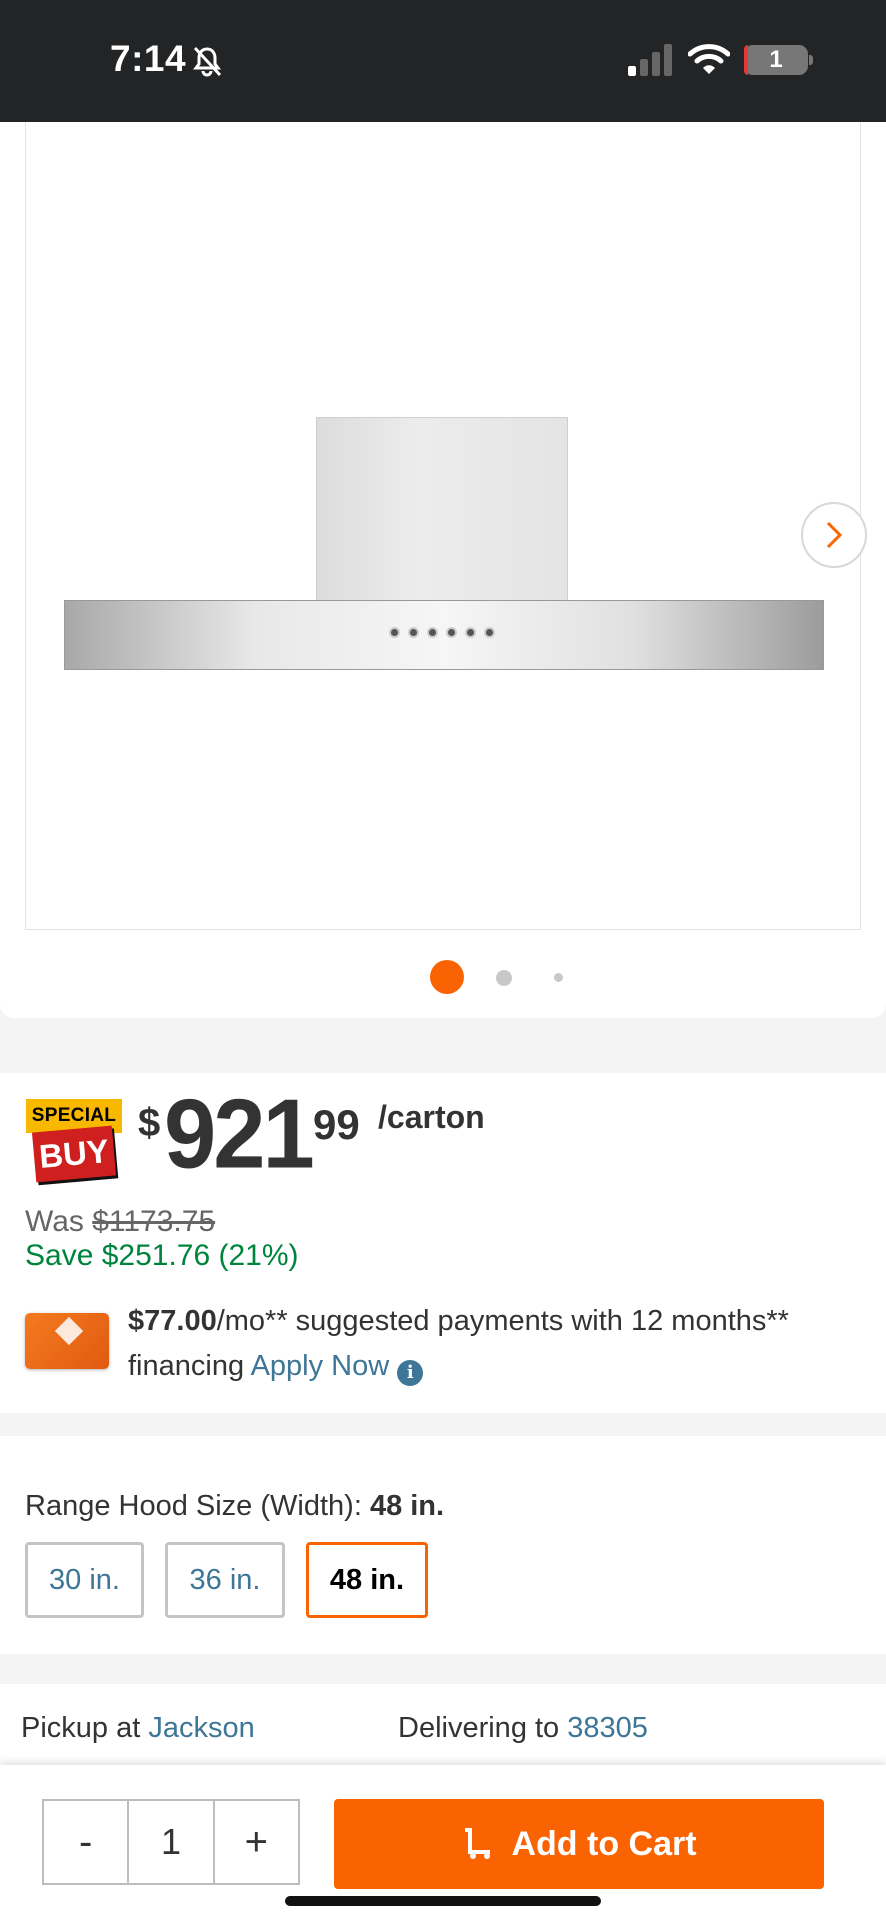 The height and width of the screenshot is (1920, 886). Describe the element at coordinates (162, 1255) in the screenshot. I see `savings-text: Save $251.76 (21%)` at that location.